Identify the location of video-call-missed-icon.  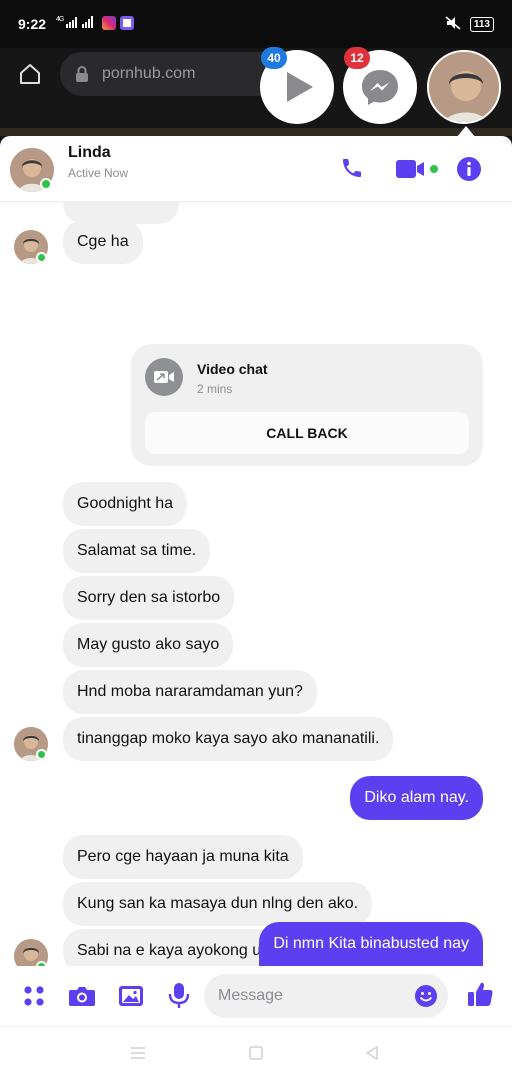
(164, 377).